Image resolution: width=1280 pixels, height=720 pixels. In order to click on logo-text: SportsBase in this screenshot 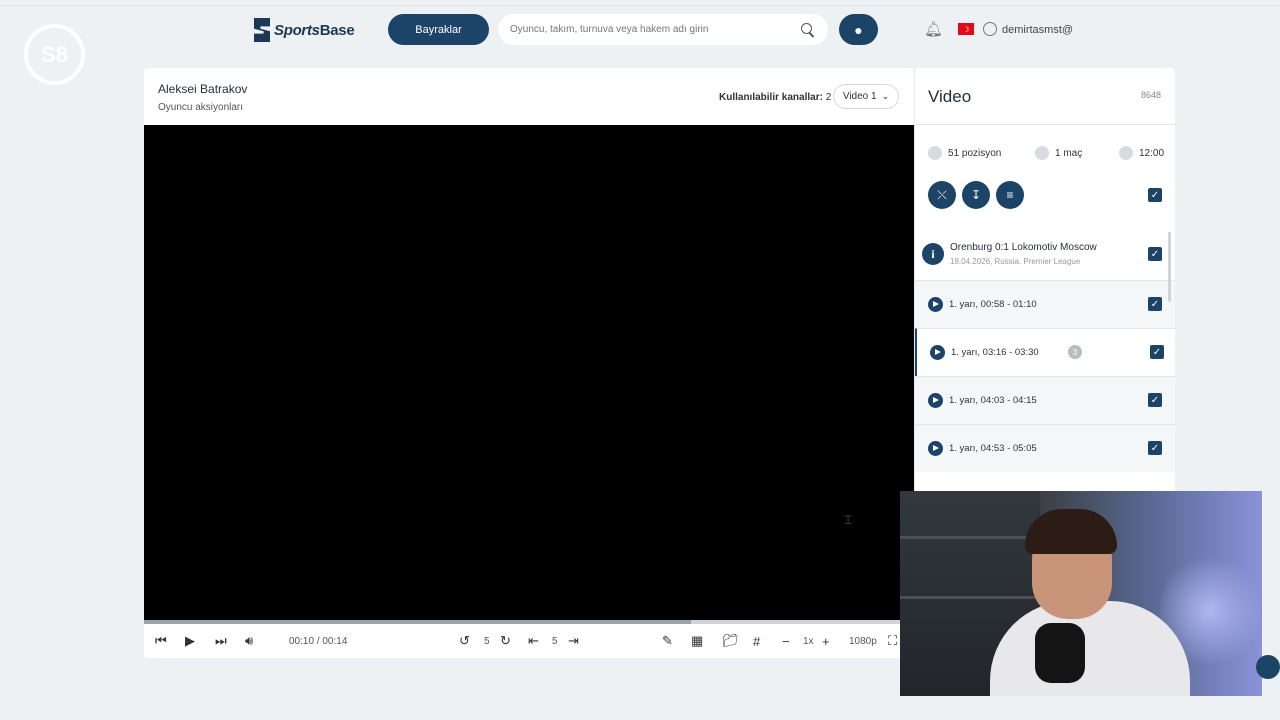, I will do `click(314, 30)`.